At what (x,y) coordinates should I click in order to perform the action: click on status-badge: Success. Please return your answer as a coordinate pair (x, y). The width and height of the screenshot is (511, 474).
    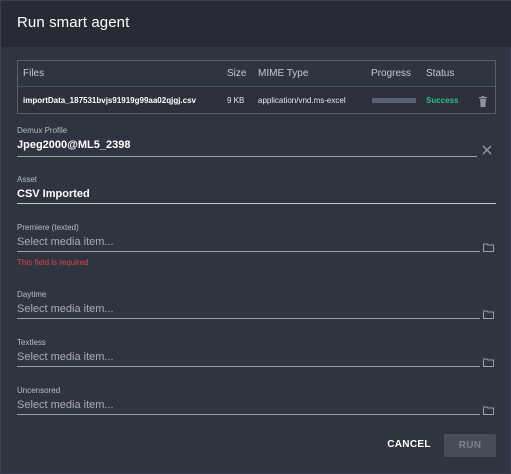
    Looking at the image, I should click on (442, 100).